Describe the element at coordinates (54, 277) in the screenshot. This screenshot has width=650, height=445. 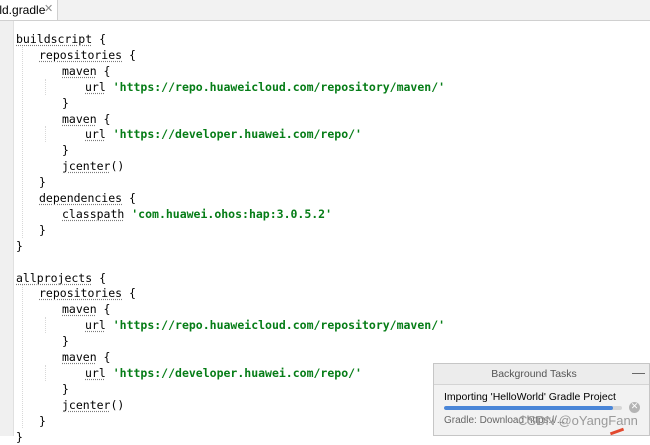
I see `code-identifier: allprojects` at that location.